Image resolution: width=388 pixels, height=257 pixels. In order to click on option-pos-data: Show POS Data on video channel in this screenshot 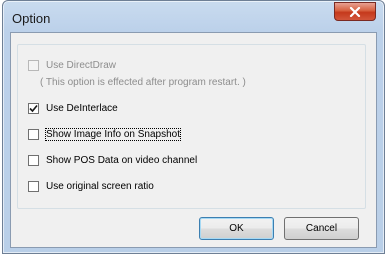, I will do `click(112, 160)`.